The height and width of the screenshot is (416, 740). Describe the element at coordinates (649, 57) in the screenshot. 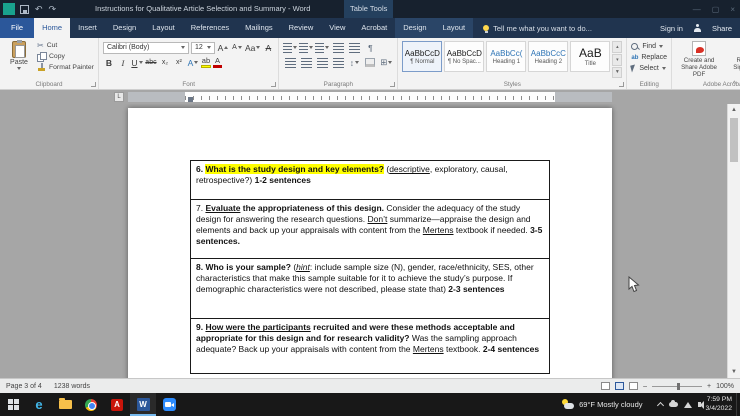

I see `replace-button: ab Replace` at that location.